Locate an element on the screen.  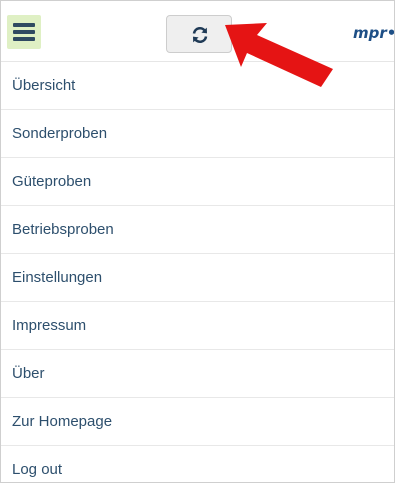
hamburger-menu-icon is located at coordinates (24, 32).